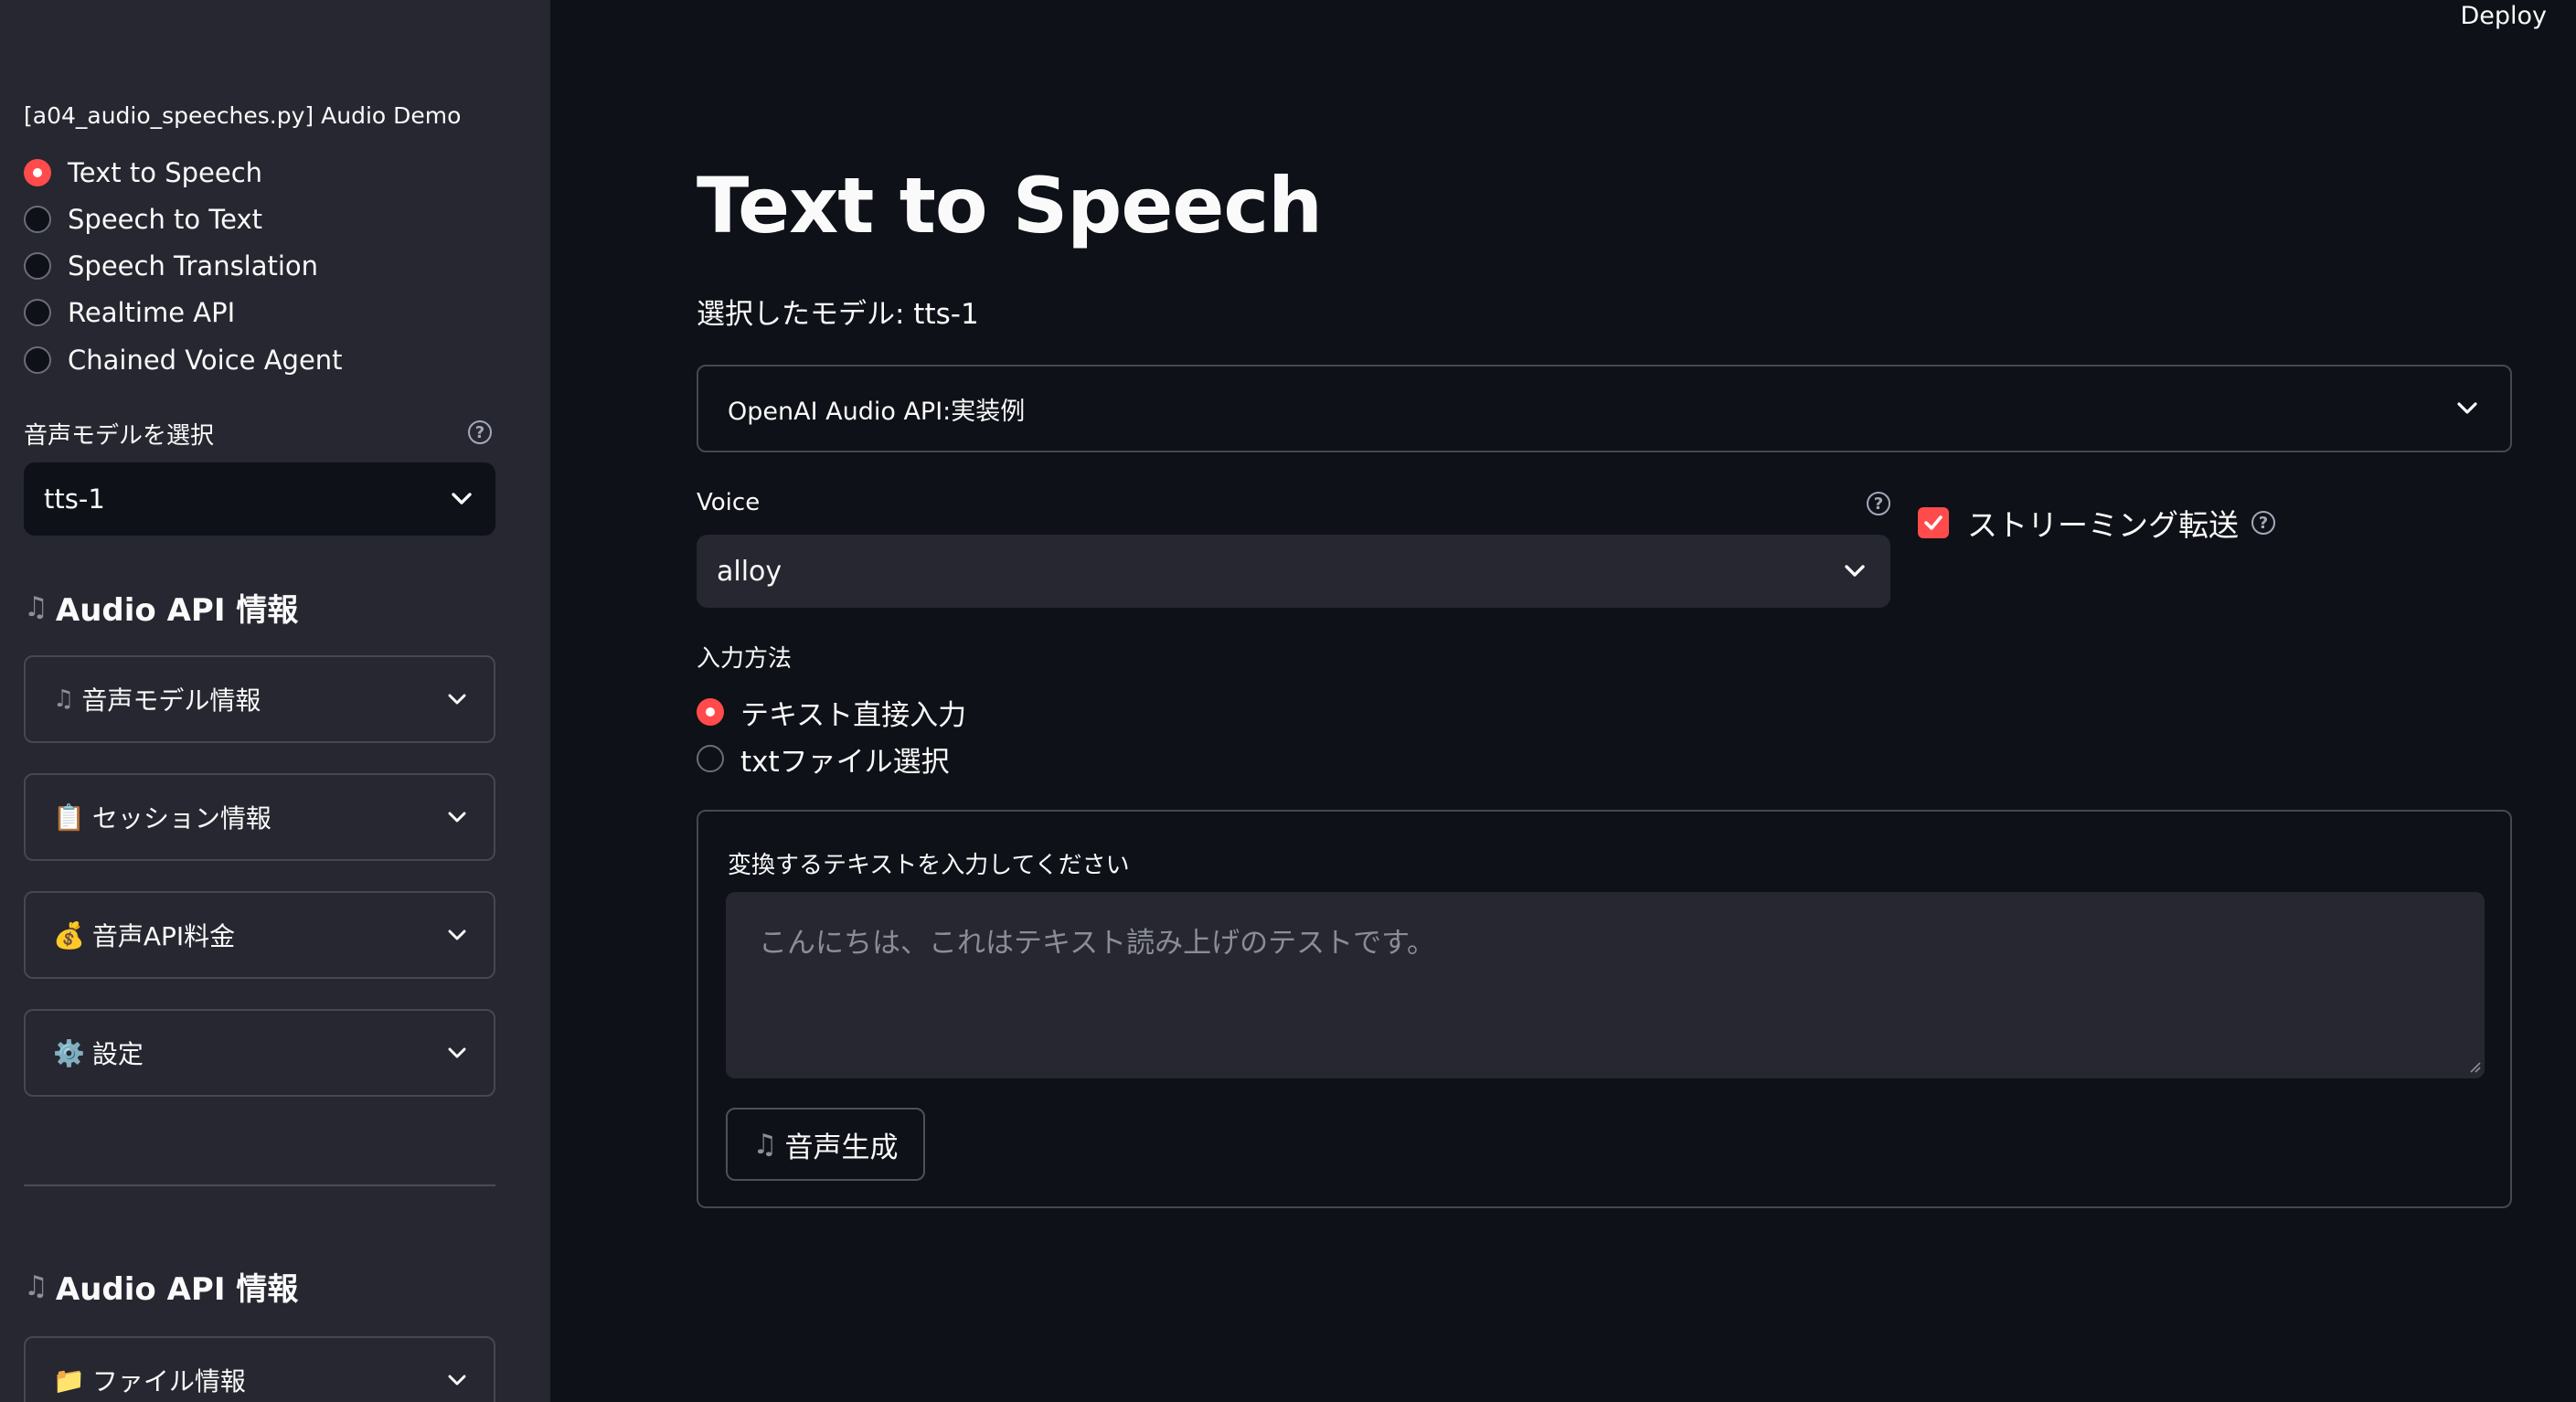  What do you see at coordinates (118, 1054) in the screenshot?
I see `expander-label: 設定` at bounding box center [118, 1054].